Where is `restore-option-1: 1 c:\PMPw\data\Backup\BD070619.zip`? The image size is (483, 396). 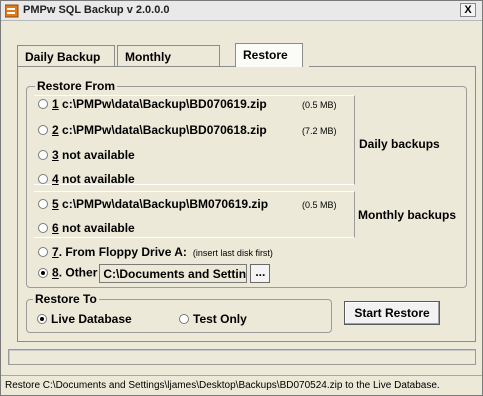 restore-option-1: 1 c:\PMPw\data\Backup\BD070619.zip is located at coordinates (152, 104).